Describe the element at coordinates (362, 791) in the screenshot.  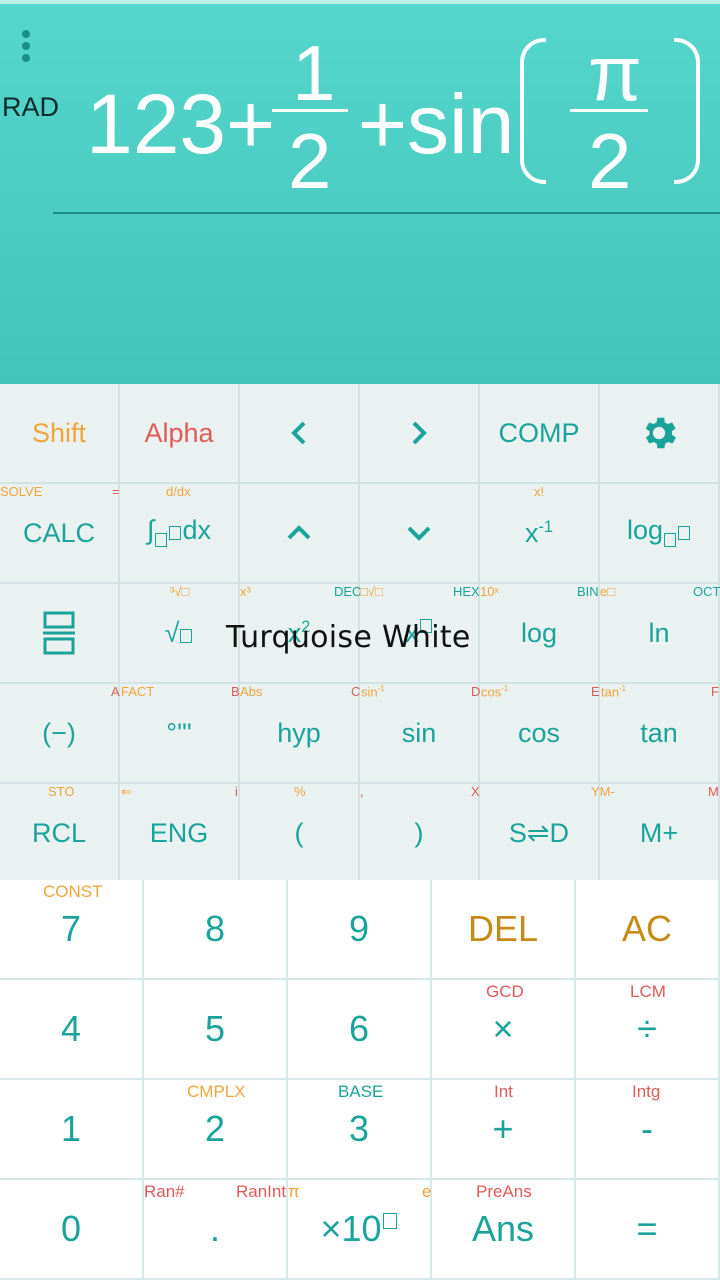
I see `comma-sublabel: ,` at that location.